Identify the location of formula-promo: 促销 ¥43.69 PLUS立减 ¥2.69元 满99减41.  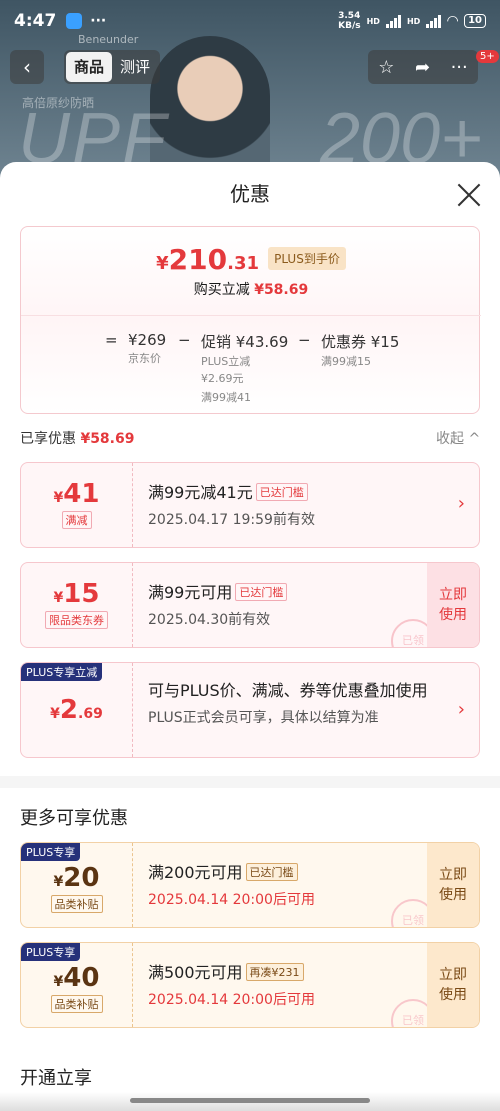
(245, 368).